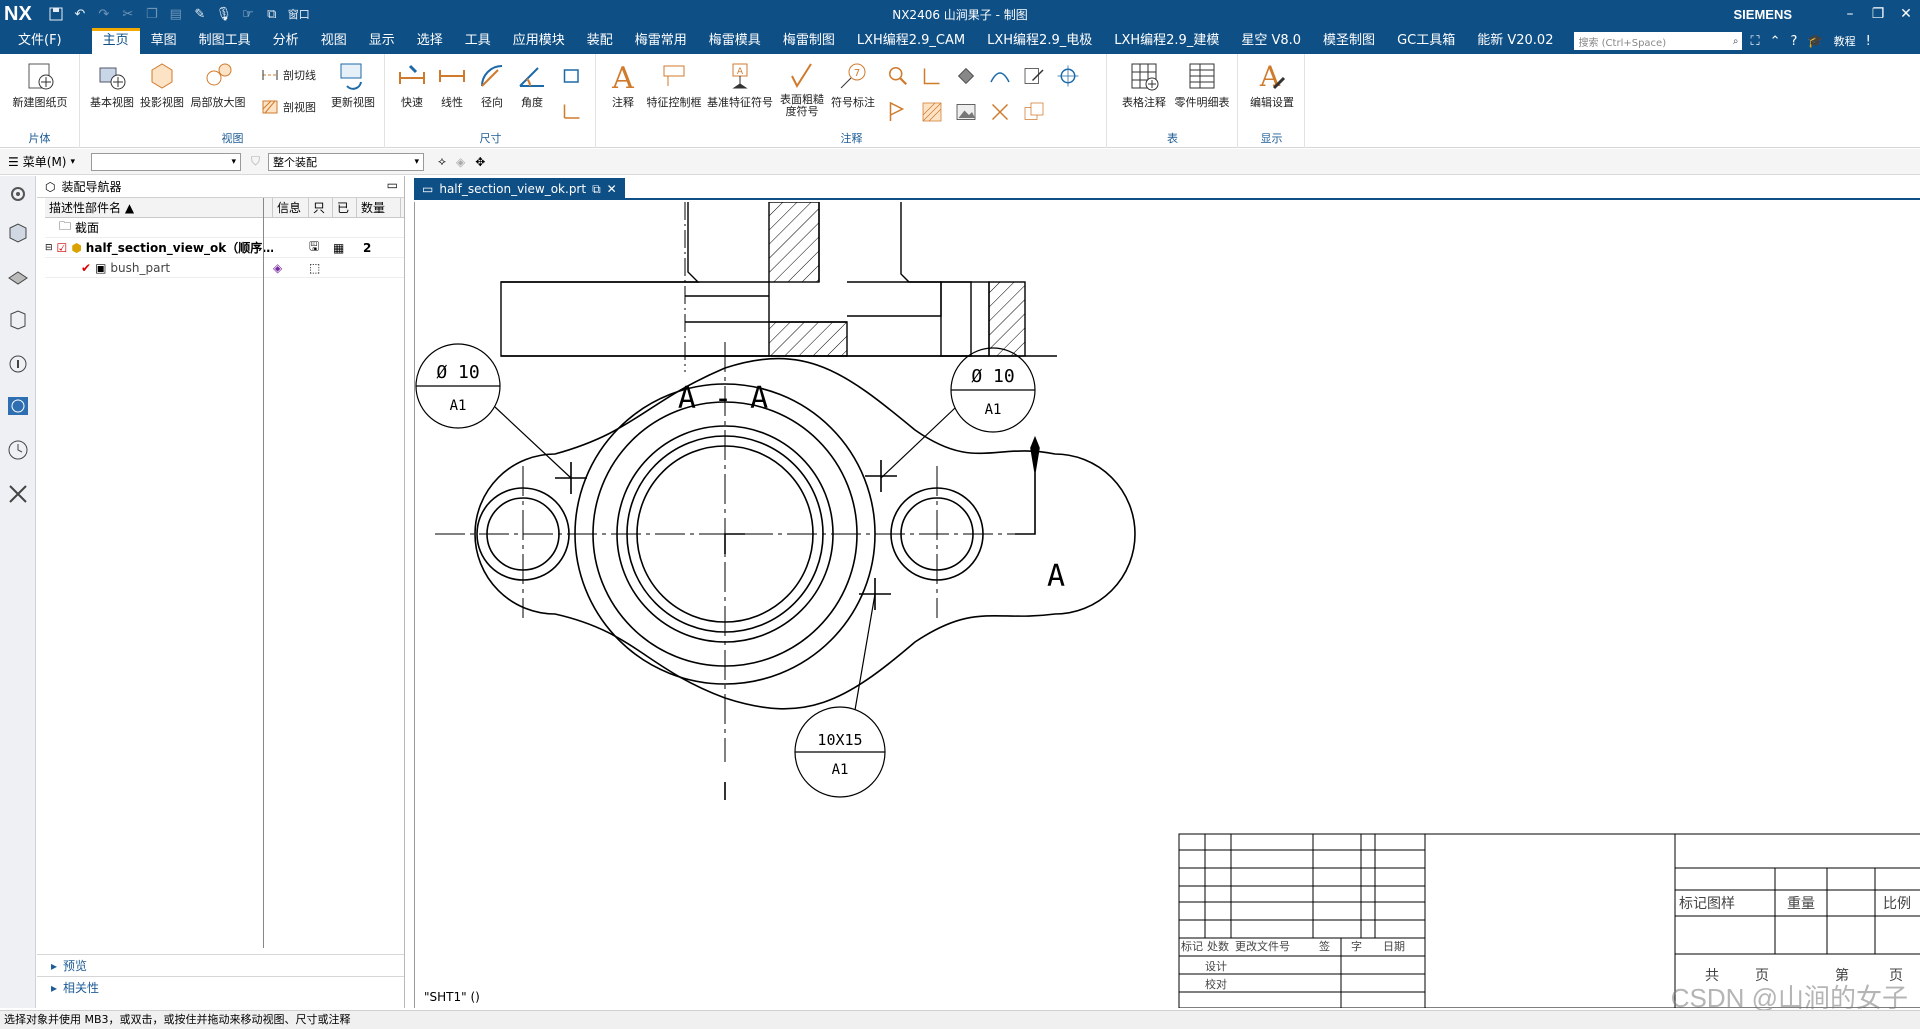 The width and height of the screenshot is (1920, 1029). Describe the element at coordinates (1034, 77) in the screenshot. I see `edit-tool-button` at that location.